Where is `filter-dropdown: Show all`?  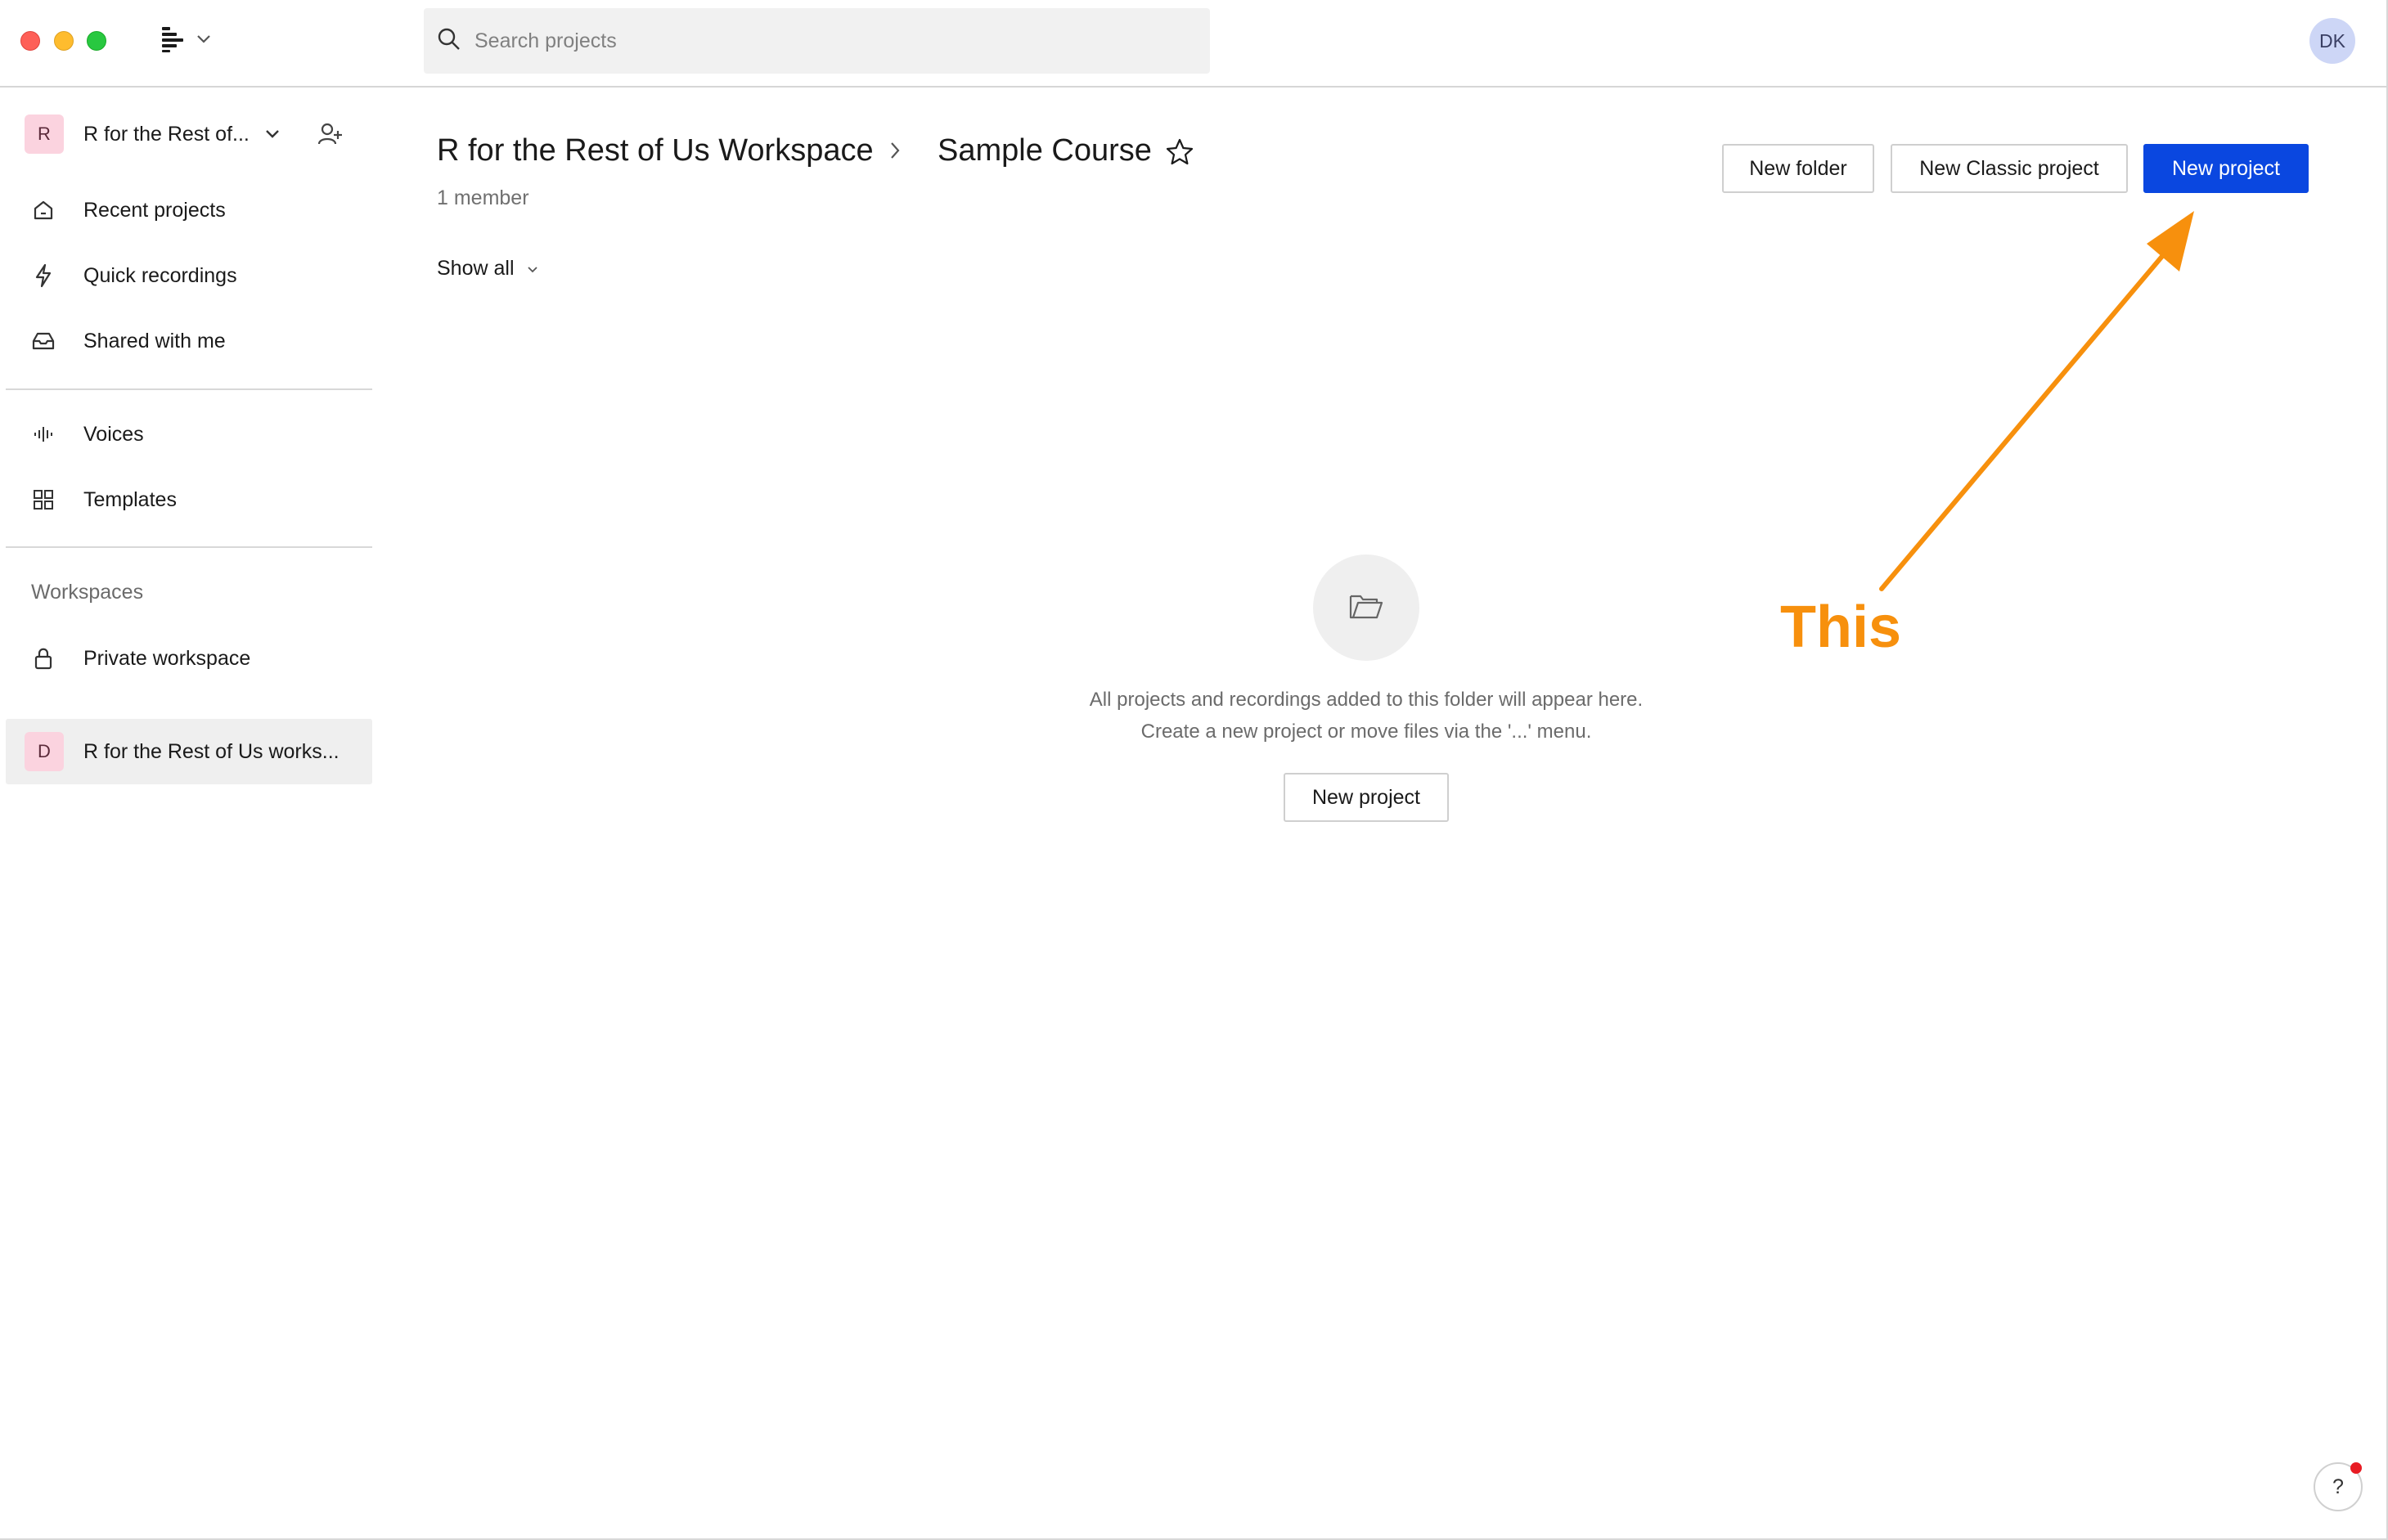 filter-dropdown: Show all is located at coordinates (488, 269).